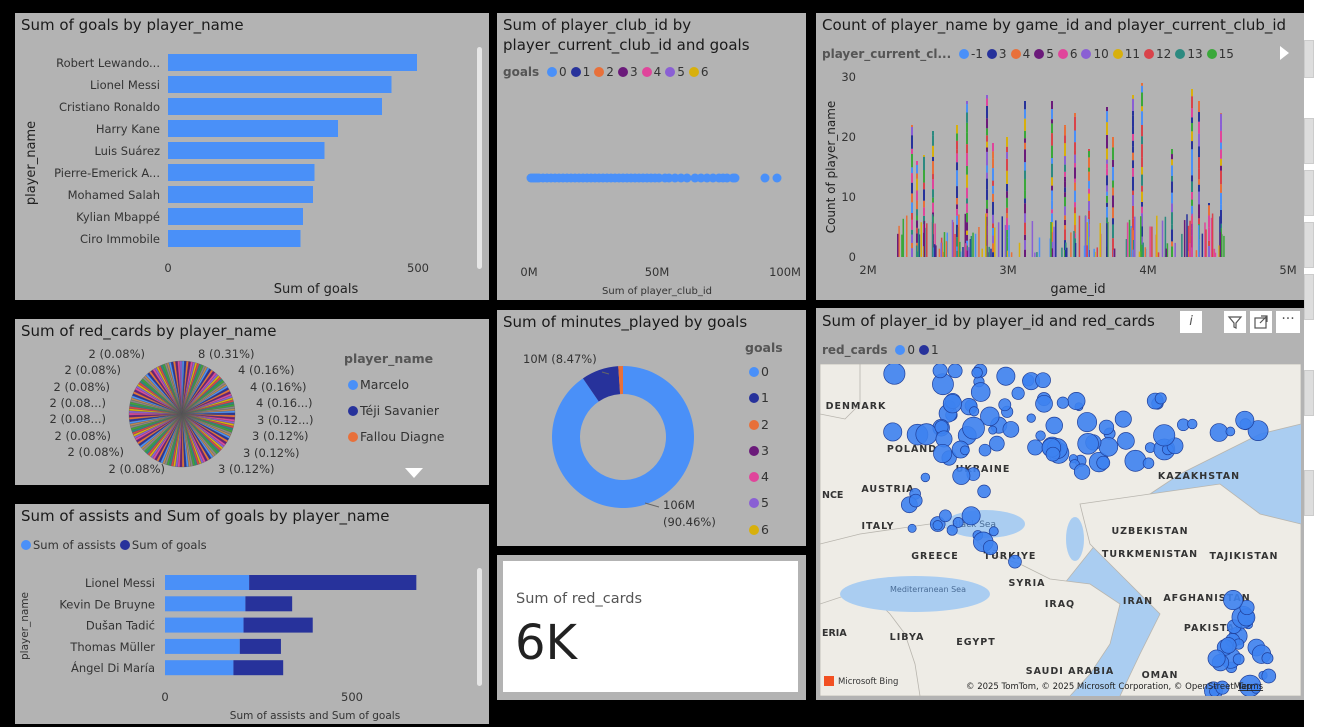 The height and width of the screenshot is (727, 1332). Describe the element at coordinates (903, 350) in the screenshot. I see `map-legend-item: 0` at that location.